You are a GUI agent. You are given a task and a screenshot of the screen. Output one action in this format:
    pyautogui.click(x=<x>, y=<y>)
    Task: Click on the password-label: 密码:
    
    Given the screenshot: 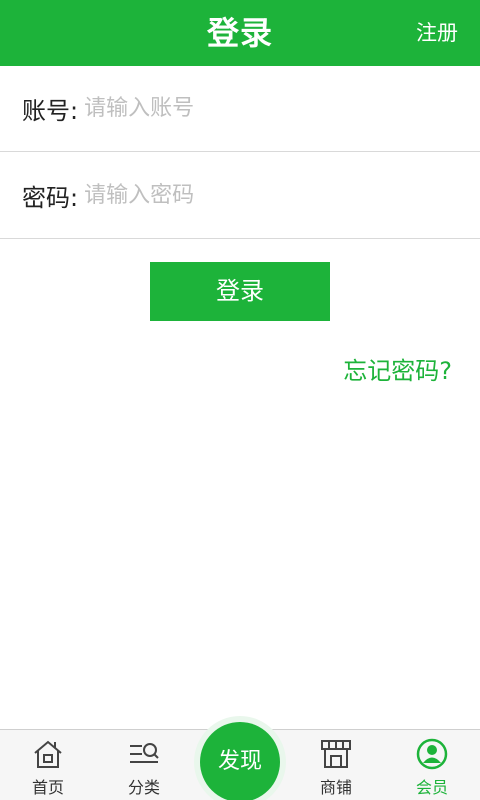 What is the action you would take?
    pyautogui.click(x=50, y=198)
    